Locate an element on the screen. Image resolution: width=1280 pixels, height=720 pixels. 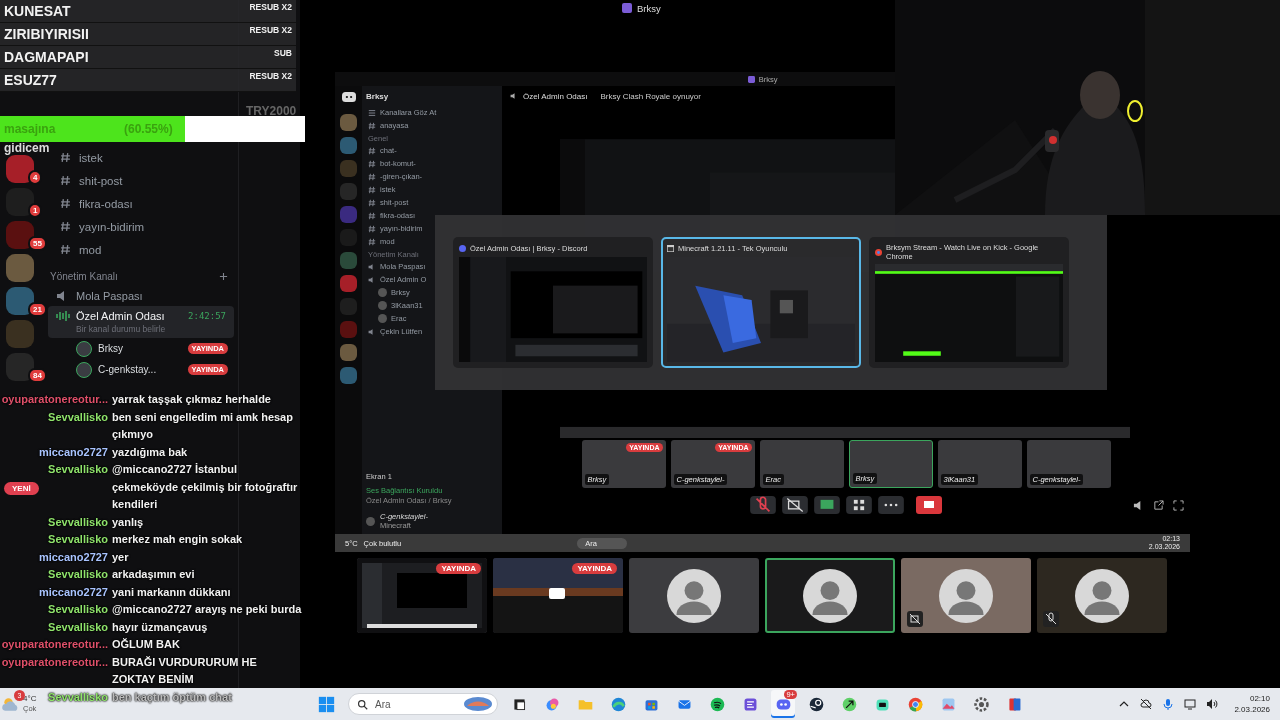
chat-message: yanlış is located at coordinates (128, 522).